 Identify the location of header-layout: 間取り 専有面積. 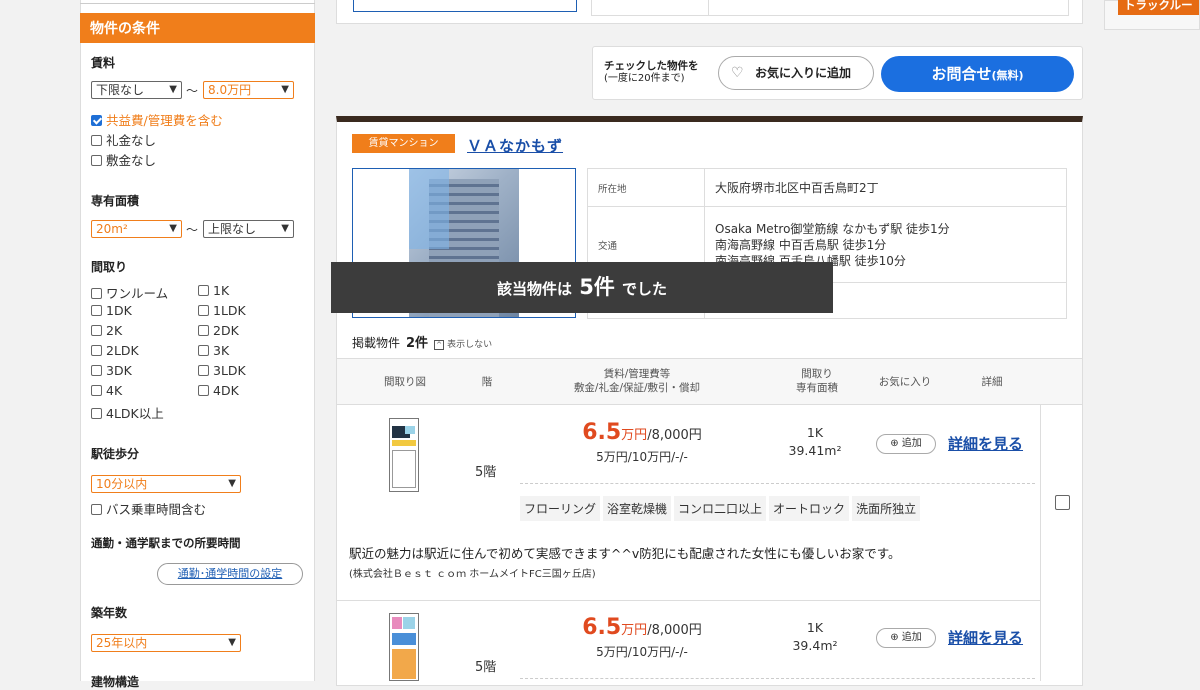
(817, 381).